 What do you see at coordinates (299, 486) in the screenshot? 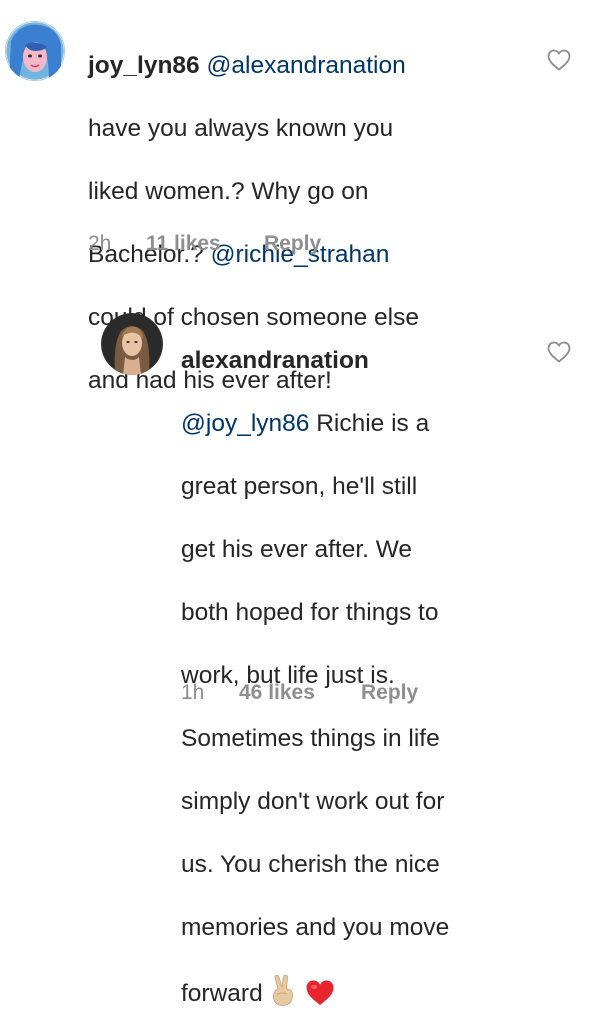
I see `comment-line: great person, he'll still` at bounding box center [299, 486].